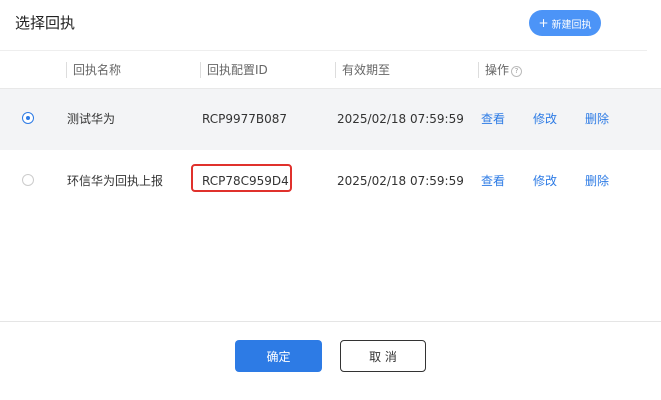  I want to click on receipt-config-id: RCP9977B087, so click(245, 119).